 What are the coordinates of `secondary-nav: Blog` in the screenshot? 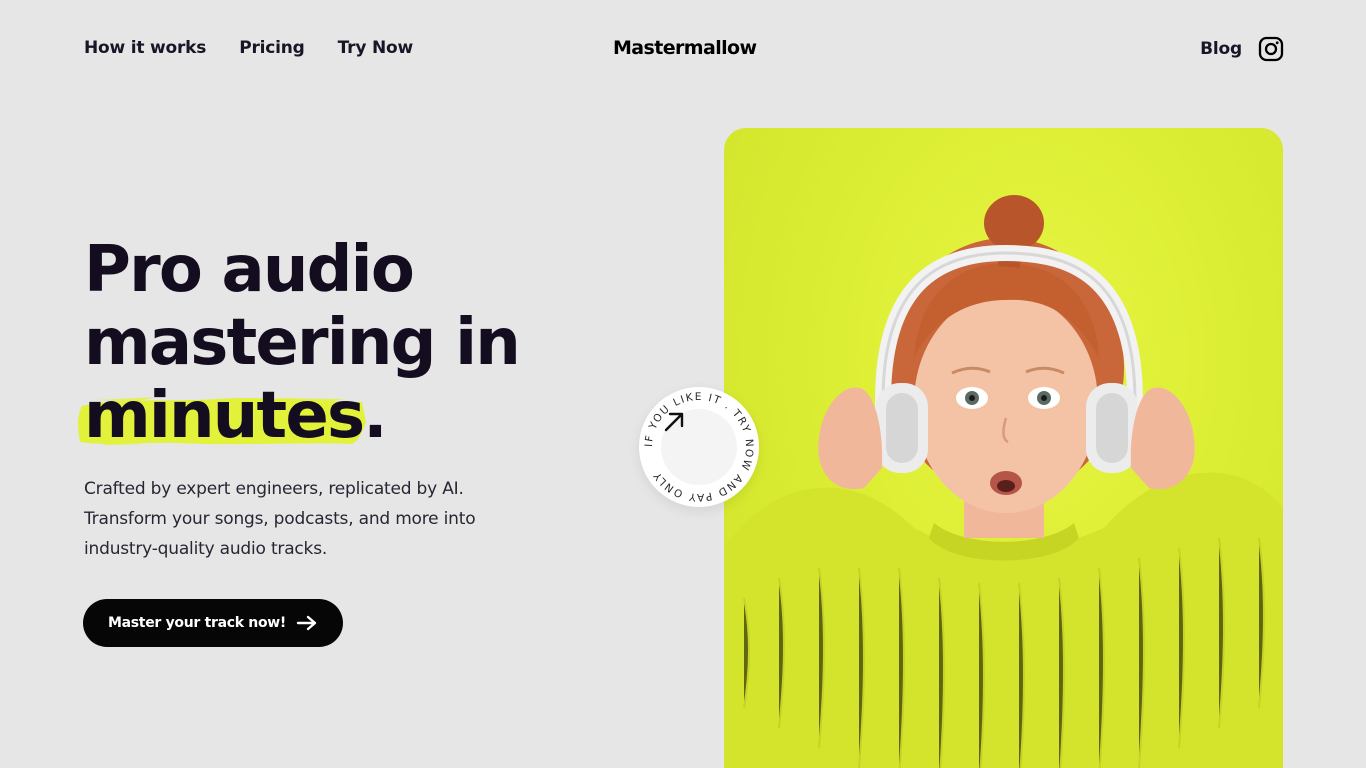 It's located at (1242, 49).